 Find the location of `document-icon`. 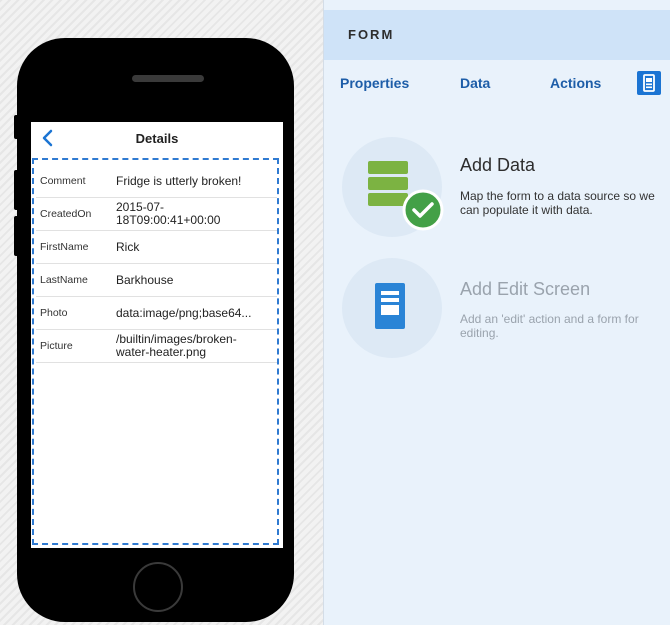

document-icon is located at coordinates (390, 306).